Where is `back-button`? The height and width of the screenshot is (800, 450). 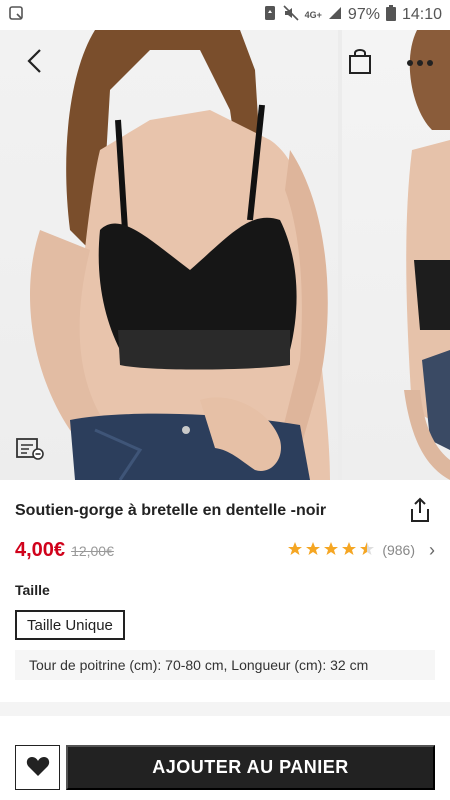
back-button is located at coordinates (34, 62).